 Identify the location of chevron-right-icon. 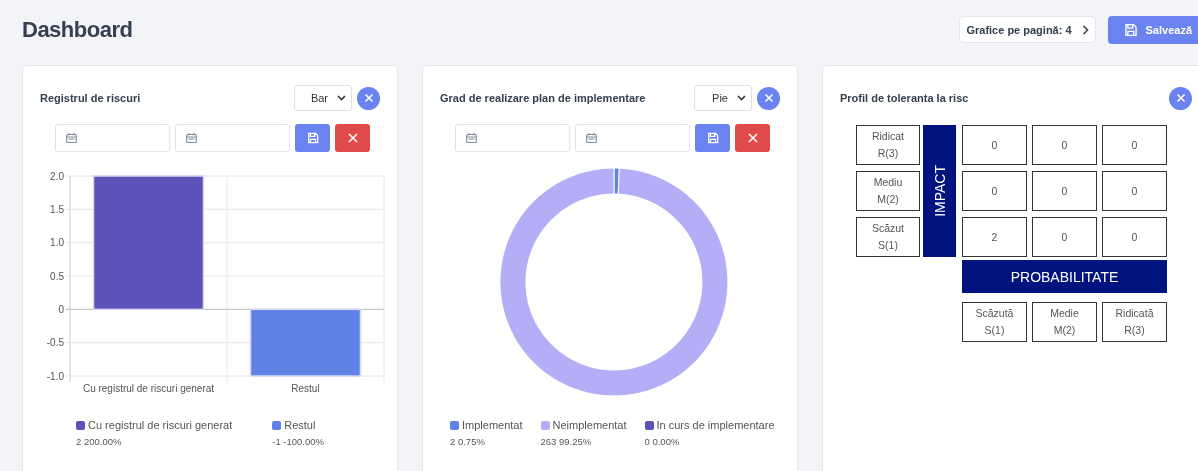
(1085, 29).